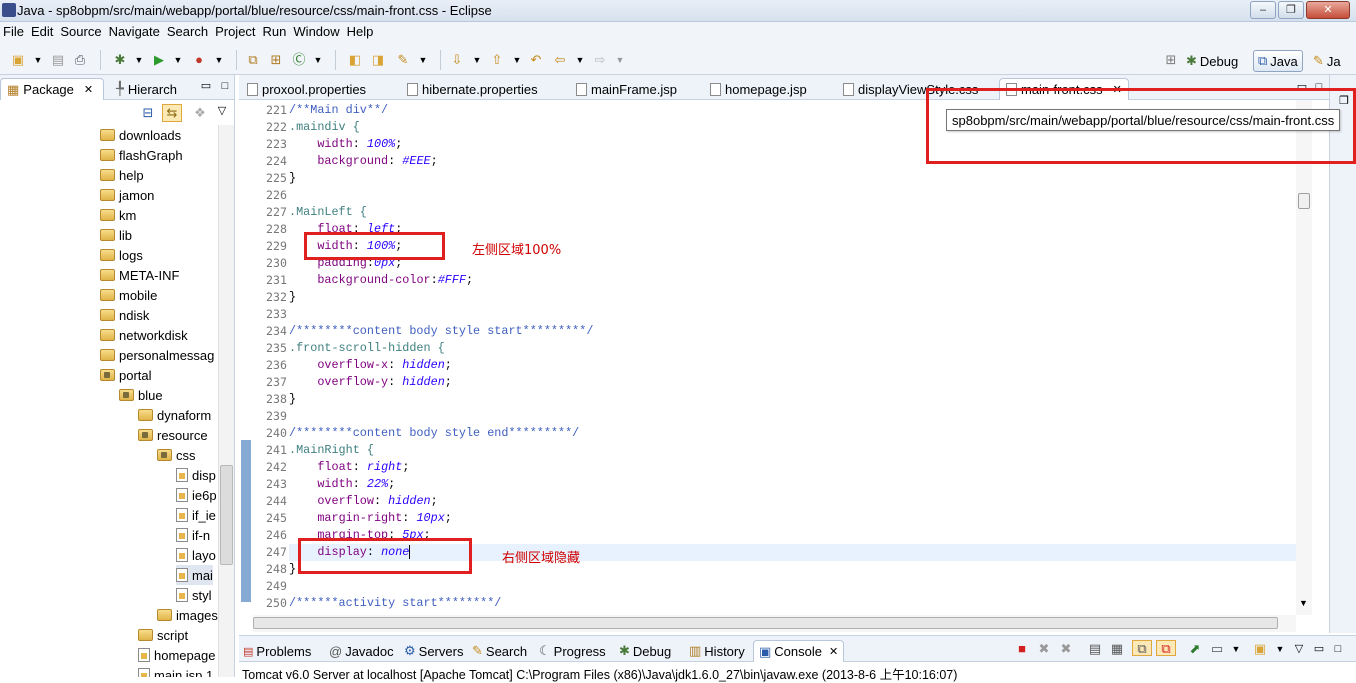 The height and width of the screenshot is (683, 1356). Describe the element at coordinates (157, 355) in the screenshot. I see `tree-item: personalmessag` at that location.